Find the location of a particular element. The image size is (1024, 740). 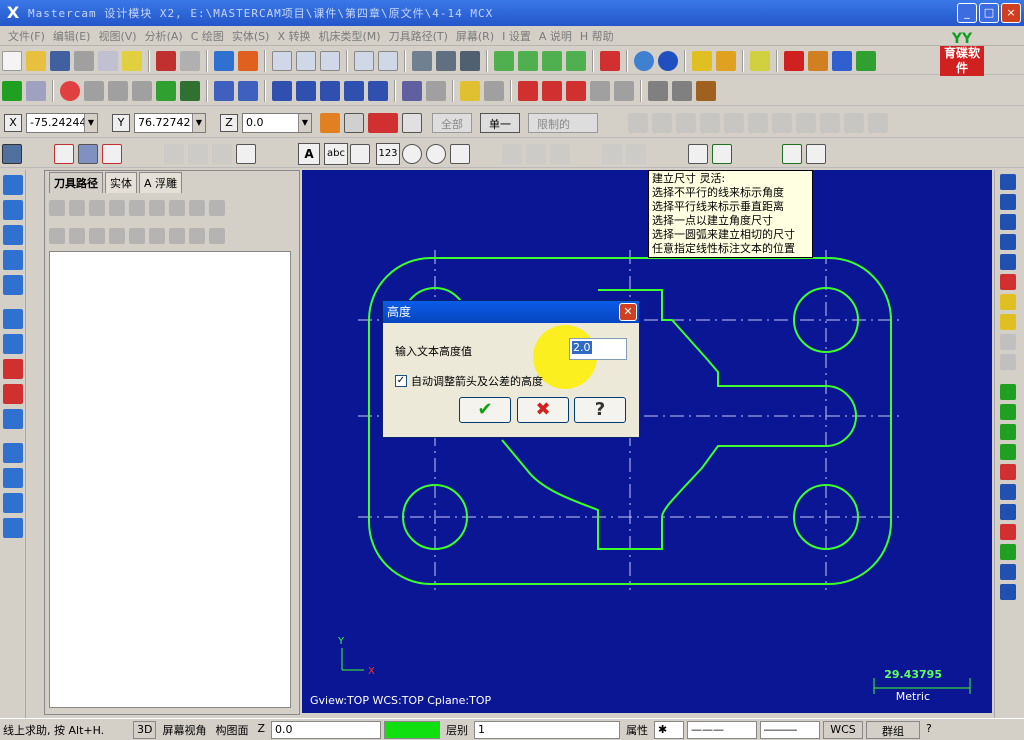

chevron-down-icon: ▼ is located at coordinates (90, 122).